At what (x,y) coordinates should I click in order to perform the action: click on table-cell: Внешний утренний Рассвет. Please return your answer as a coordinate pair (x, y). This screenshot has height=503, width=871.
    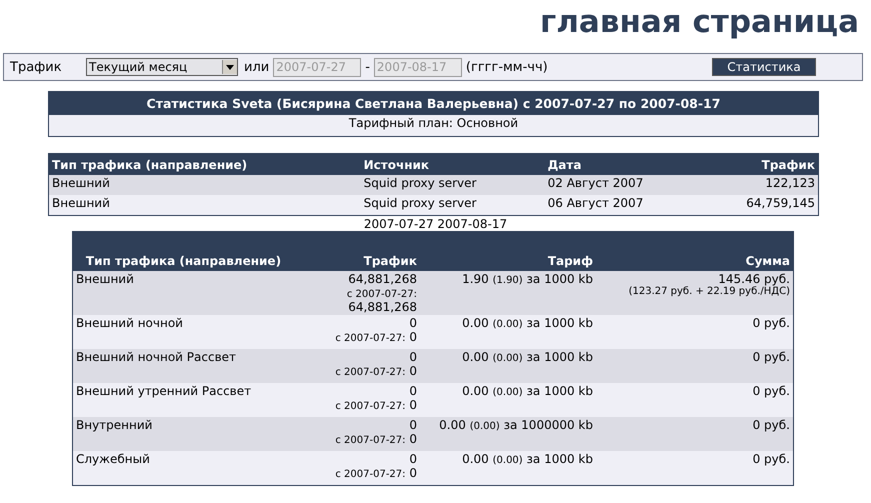
    Looking at the image, I should click on (183, 400).